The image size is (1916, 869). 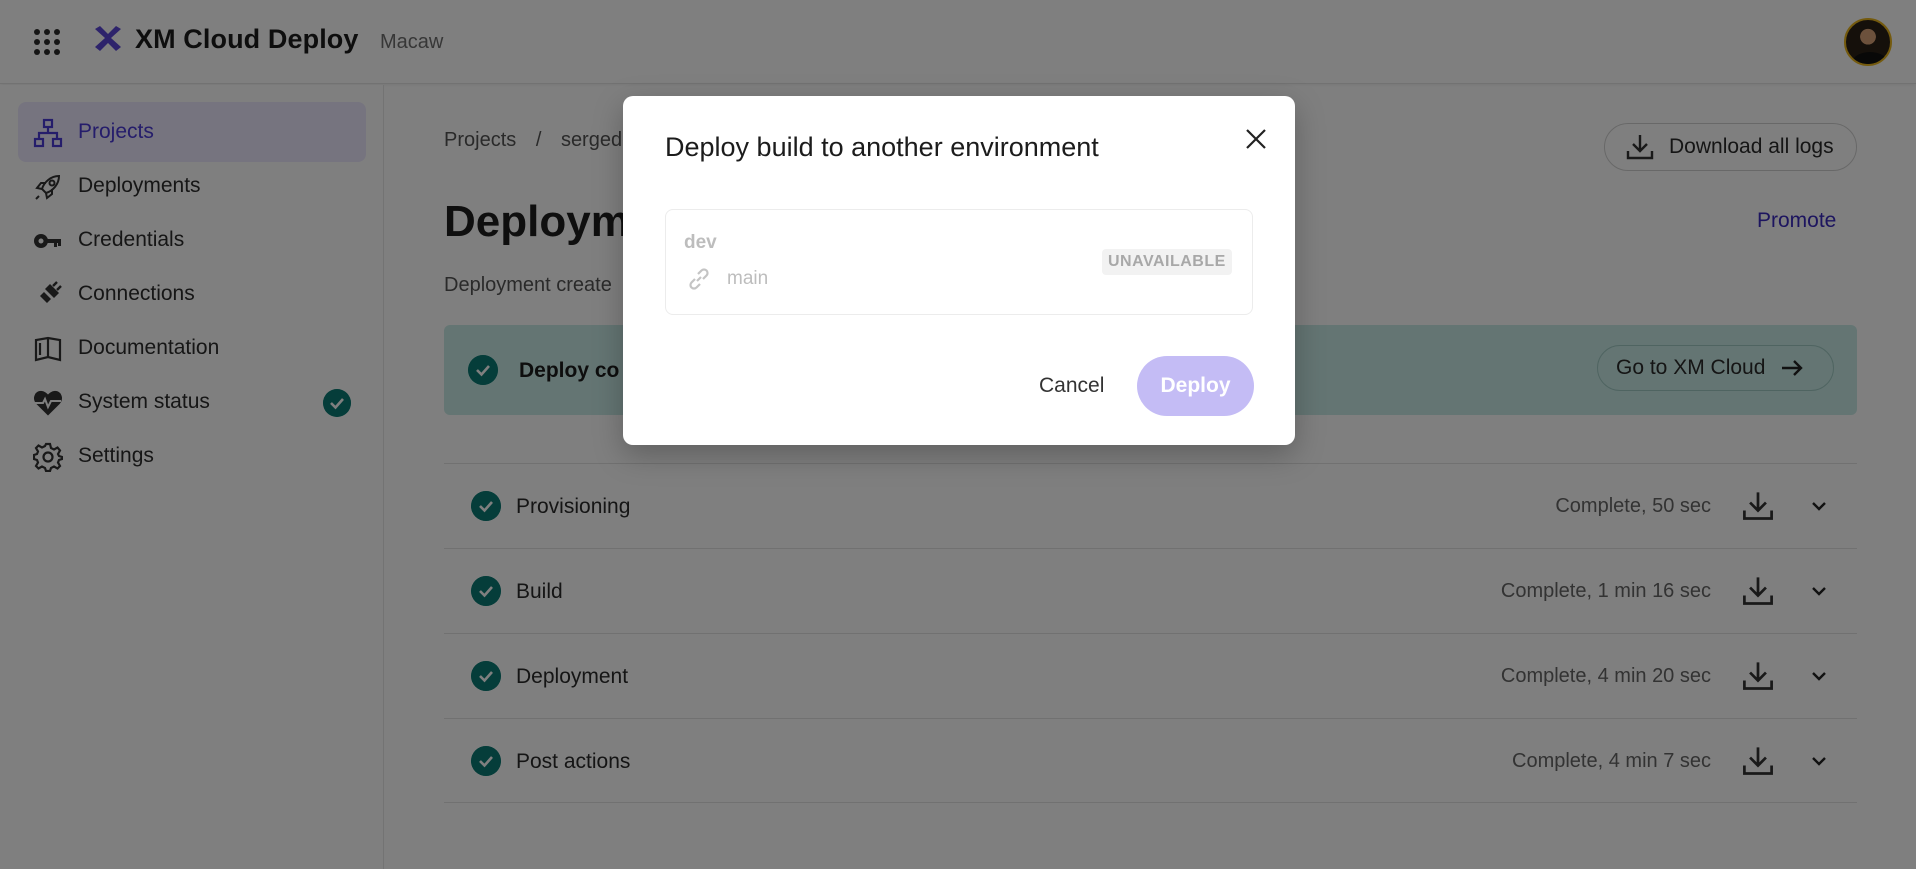 What do you see at coordinates (882, 147) in the screenshot?
I see `modal-title: Deploy build to another environment` at bounding box center [882, 147].